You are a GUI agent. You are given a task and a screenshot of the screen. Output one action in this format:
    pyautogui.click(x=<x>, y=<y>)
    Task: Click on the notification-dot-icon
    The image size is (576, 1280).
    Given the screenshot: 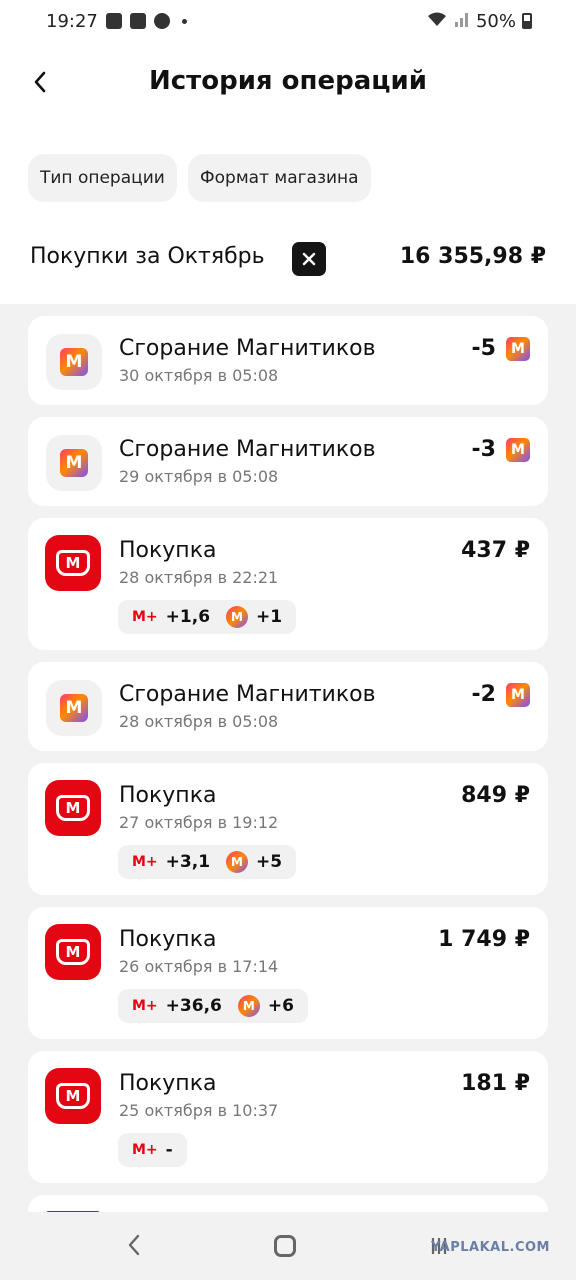 What is the action you would take?
    pyautogui.click(x=184, y=21)
    